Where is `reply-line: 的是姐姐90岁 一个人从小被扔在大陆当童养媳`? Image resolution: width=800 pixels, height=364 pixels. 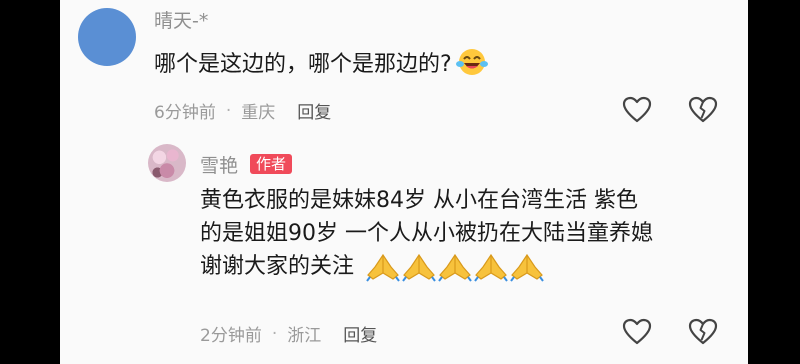
reply-line: 的是姐姐90岁 一个人从小被扔在大陆当童养媳 is located at coordinates (426, 233).